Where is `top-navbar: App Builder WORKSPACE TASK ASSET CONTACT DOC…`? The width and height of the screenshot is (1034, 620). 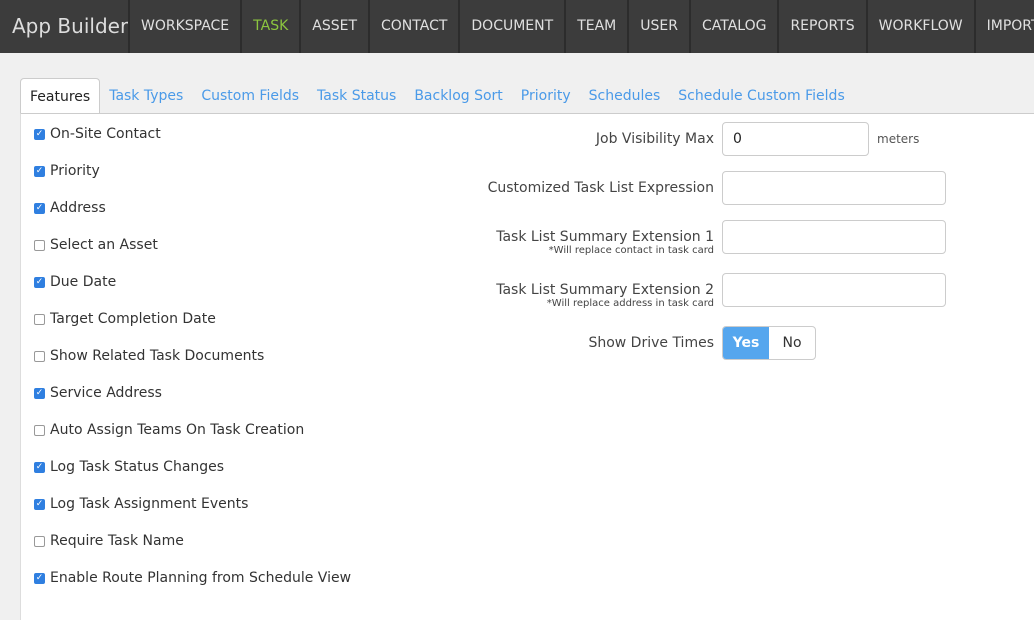 top-navbar: App Builder WORKSPACE TASK ASSET CONTACT DOC… is located at coordinates (517, 26).